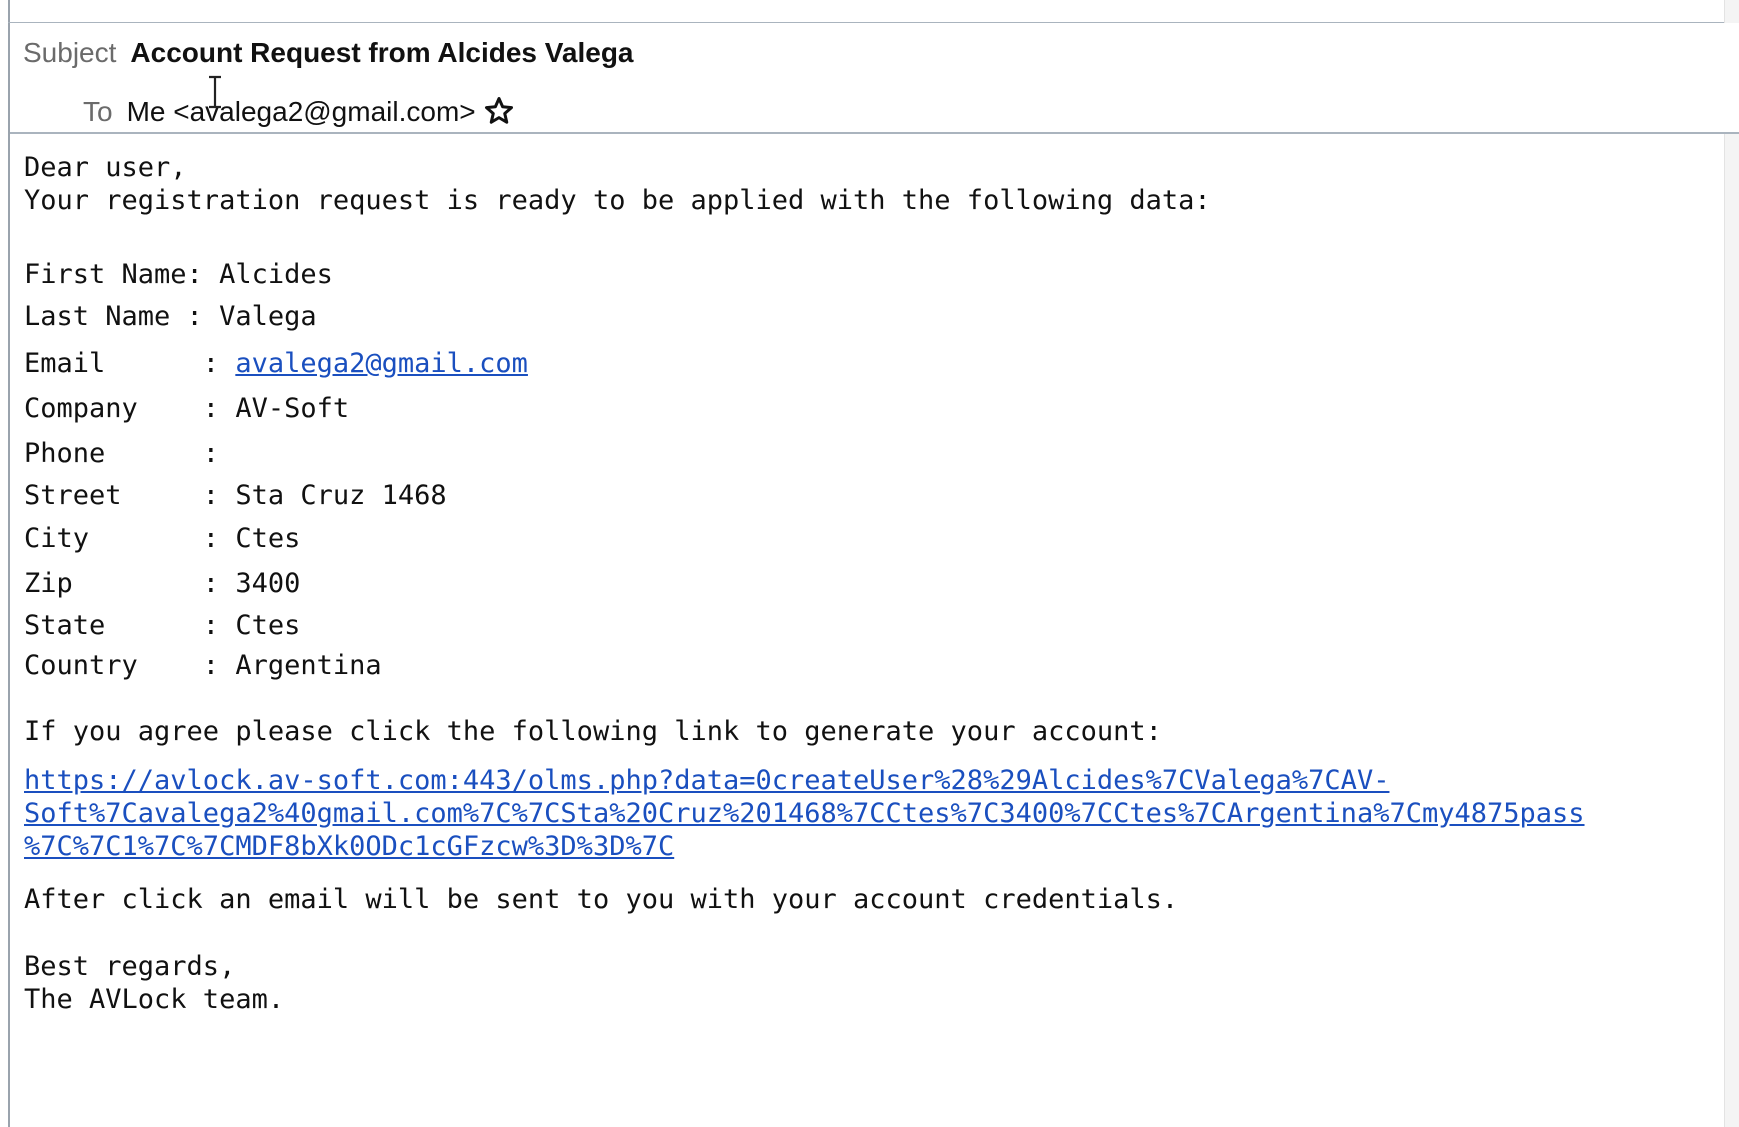 Image resolution: width=1739 pixels, height=1127 pixels. I want to click on field-zip: Zip : 3400, so click(162, 584).